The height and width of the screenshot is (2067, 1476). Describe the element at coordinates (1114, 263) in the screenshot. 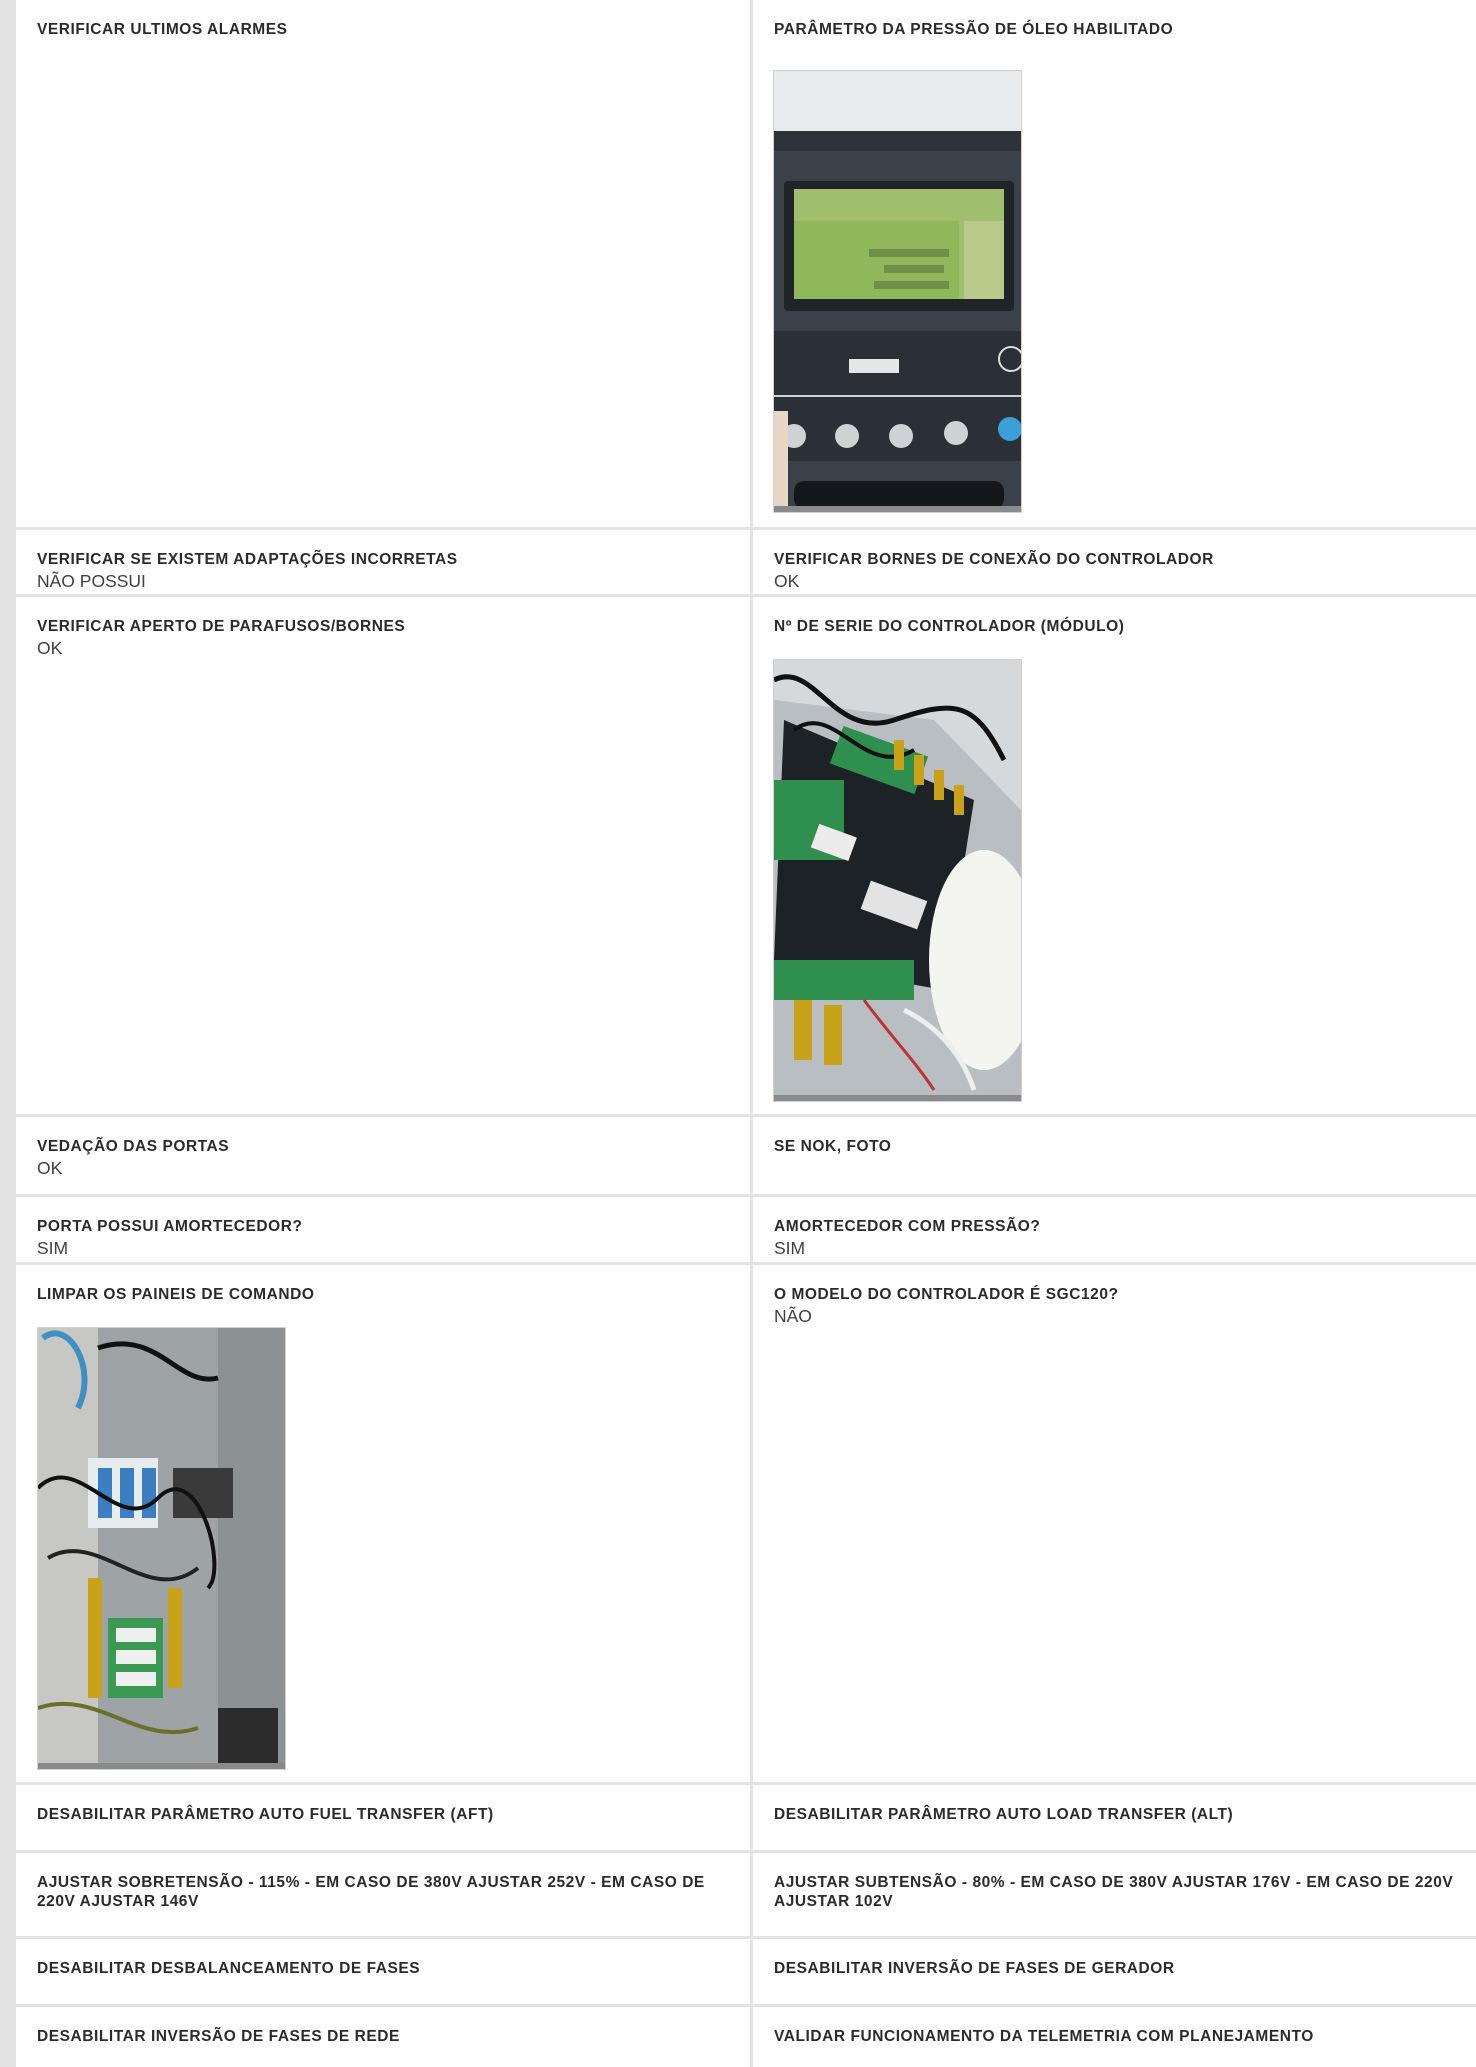

I see `checklist-cell: PARÂMETRO DA PRESSÃO DE ÓLEO HABILITADO` at that location.